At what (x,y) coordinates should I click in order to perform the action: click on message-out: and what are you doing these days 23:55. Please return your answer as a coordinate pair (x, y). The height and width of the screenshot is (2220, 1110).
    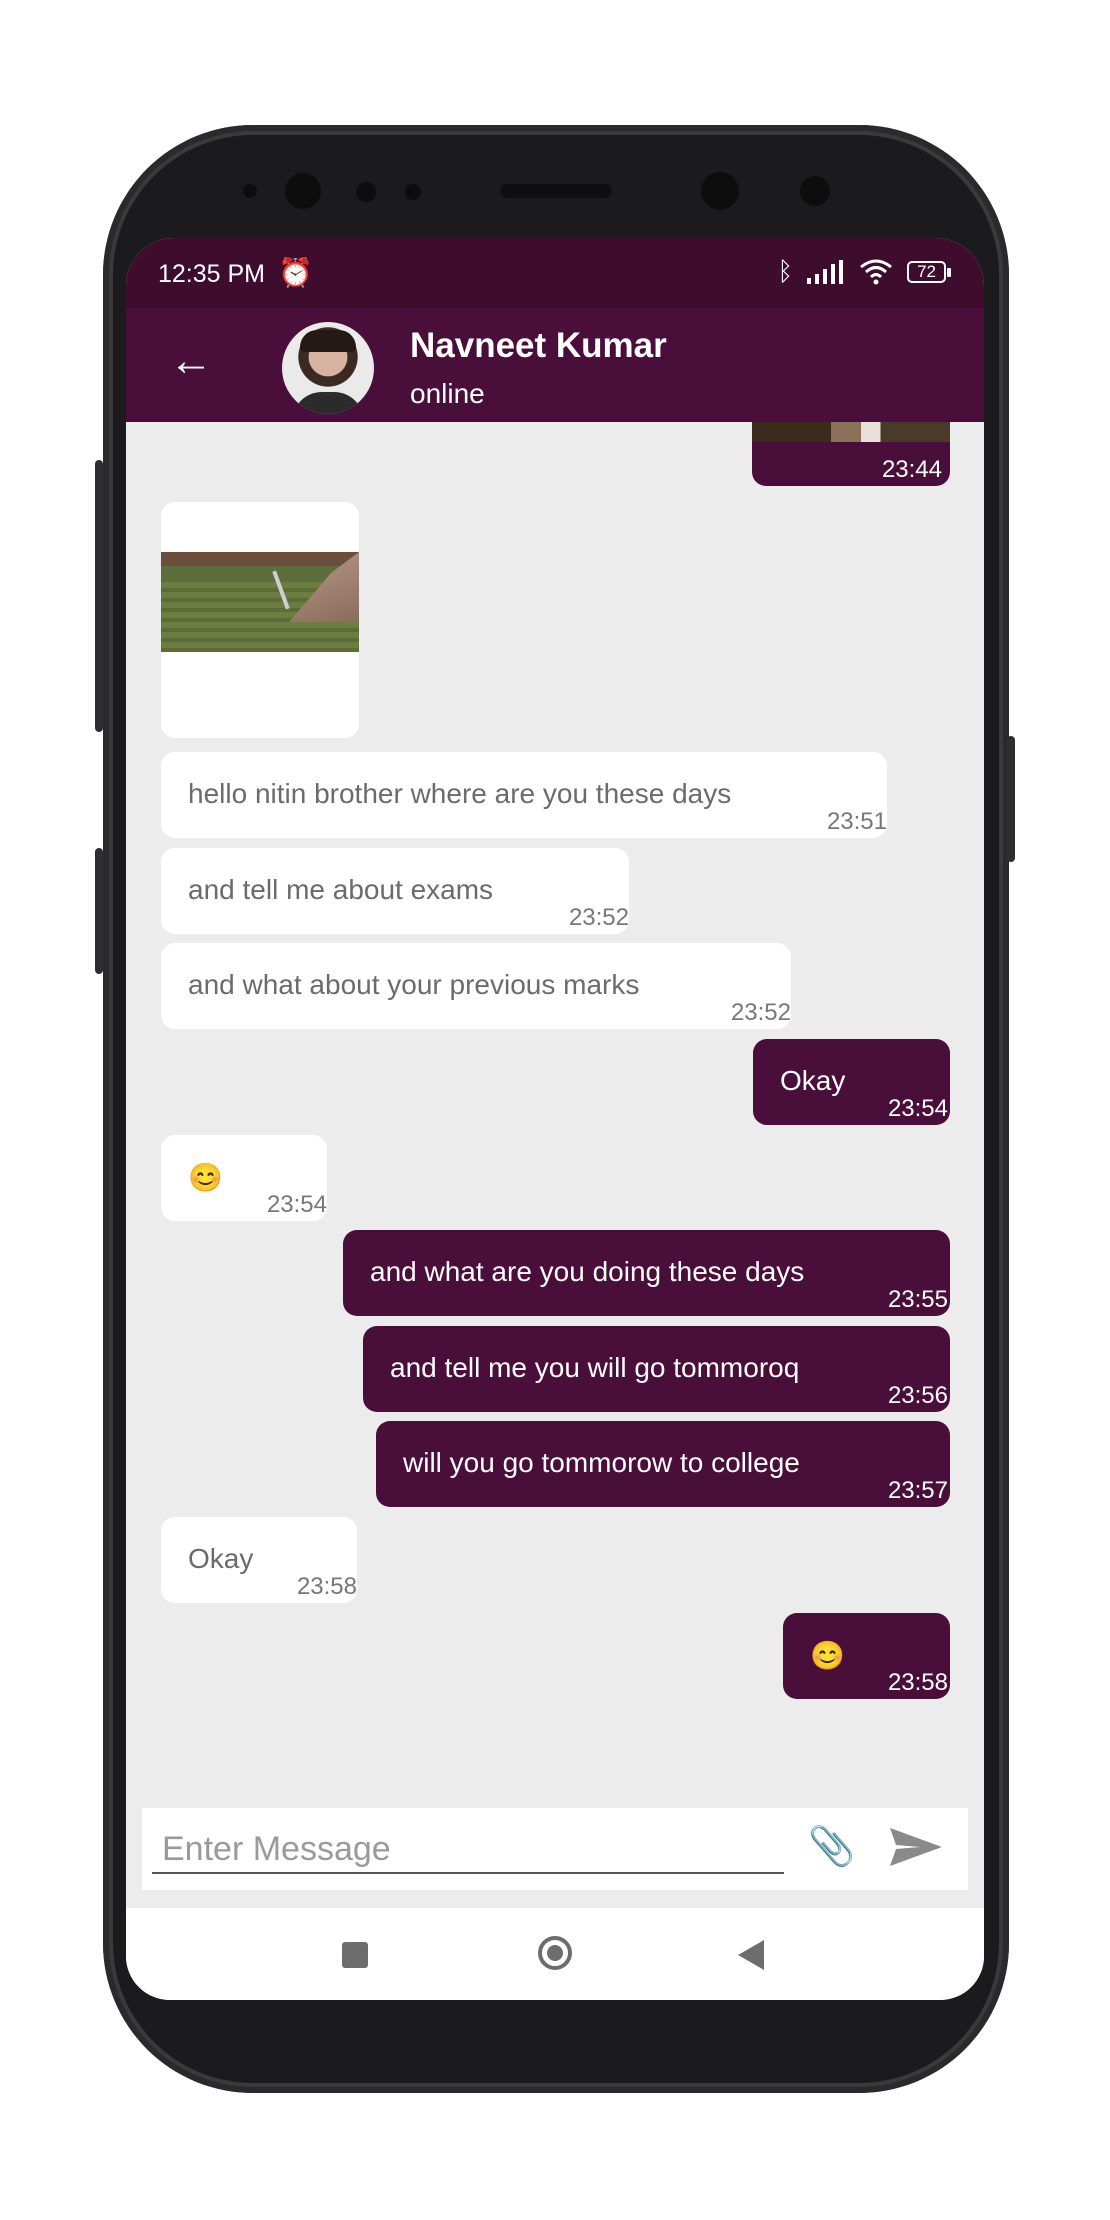
    Looking at the image, I should click on (646, 1273).